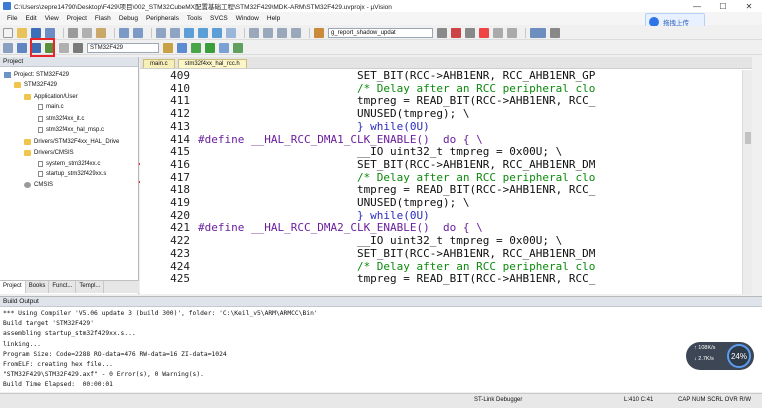 Image resolution: width=762 pixels, height=408 pixels. I want to click on insert-breakpoint-icon, so click(484, 32).